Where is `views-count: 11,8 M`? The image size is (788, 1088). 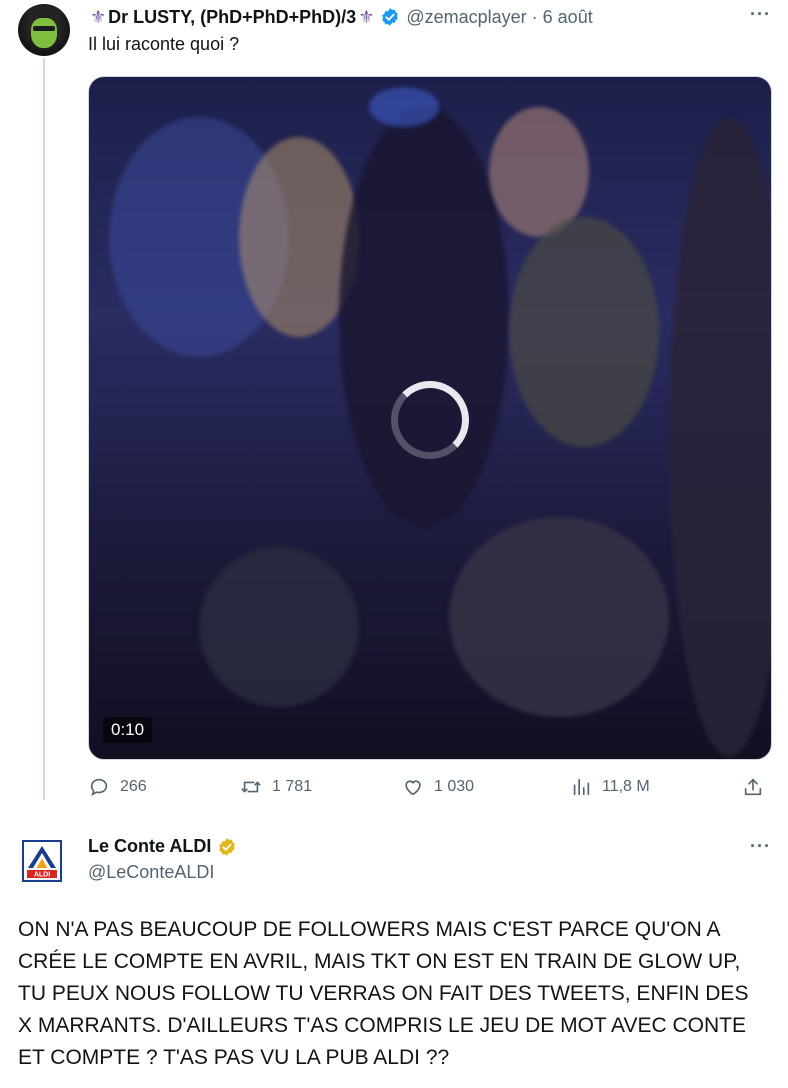
views-count: 11,8 M is located at coordinates (626, 786).